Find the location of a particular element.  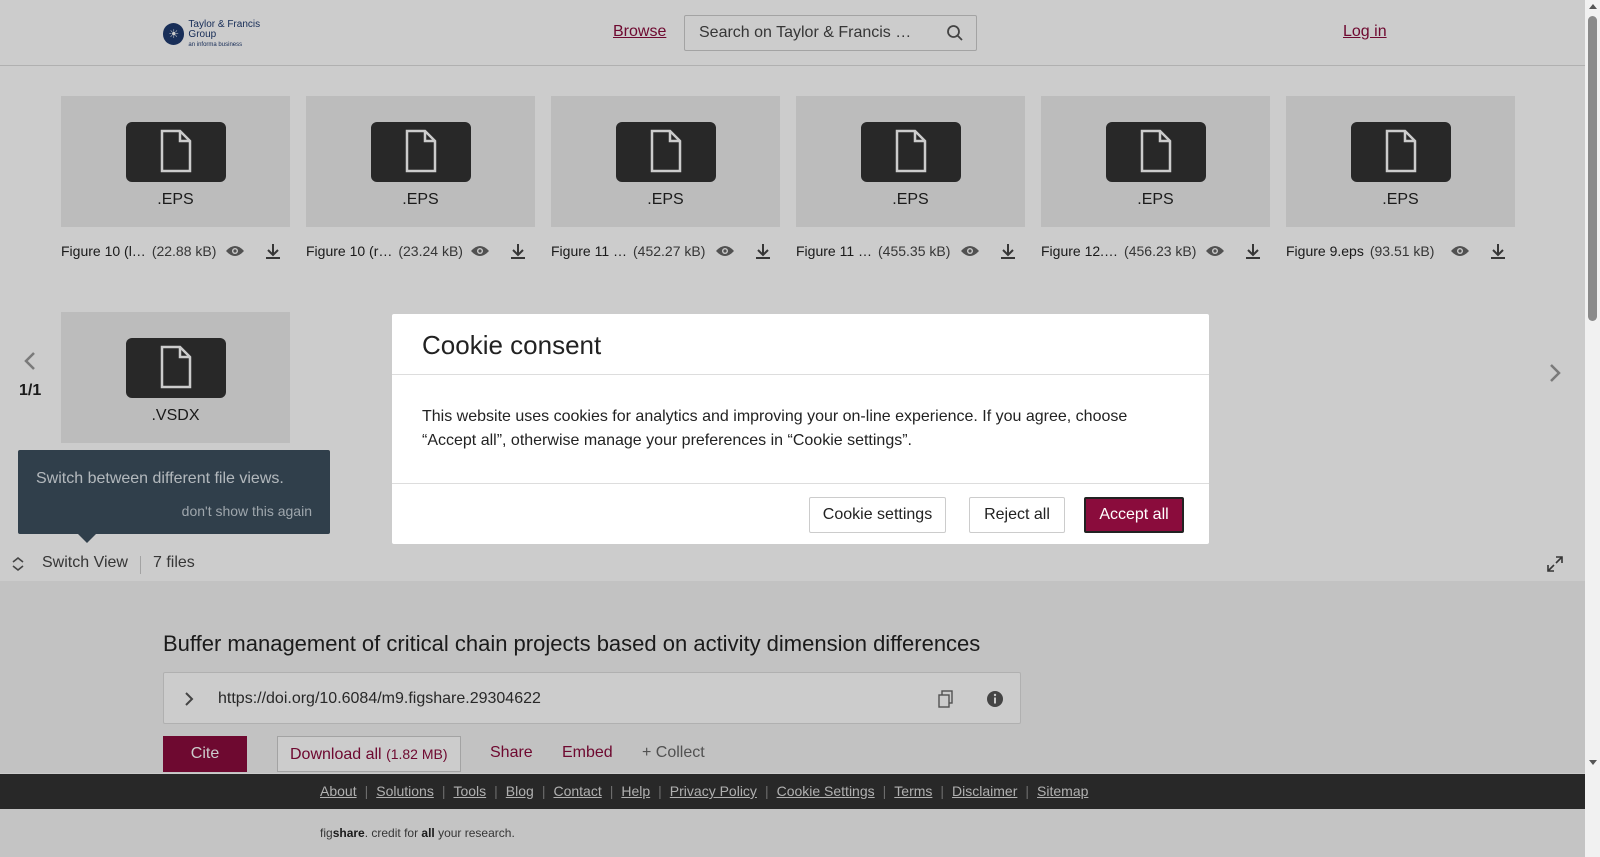

scroll-down-arrow-icon is located at coordinates (1593, 762).